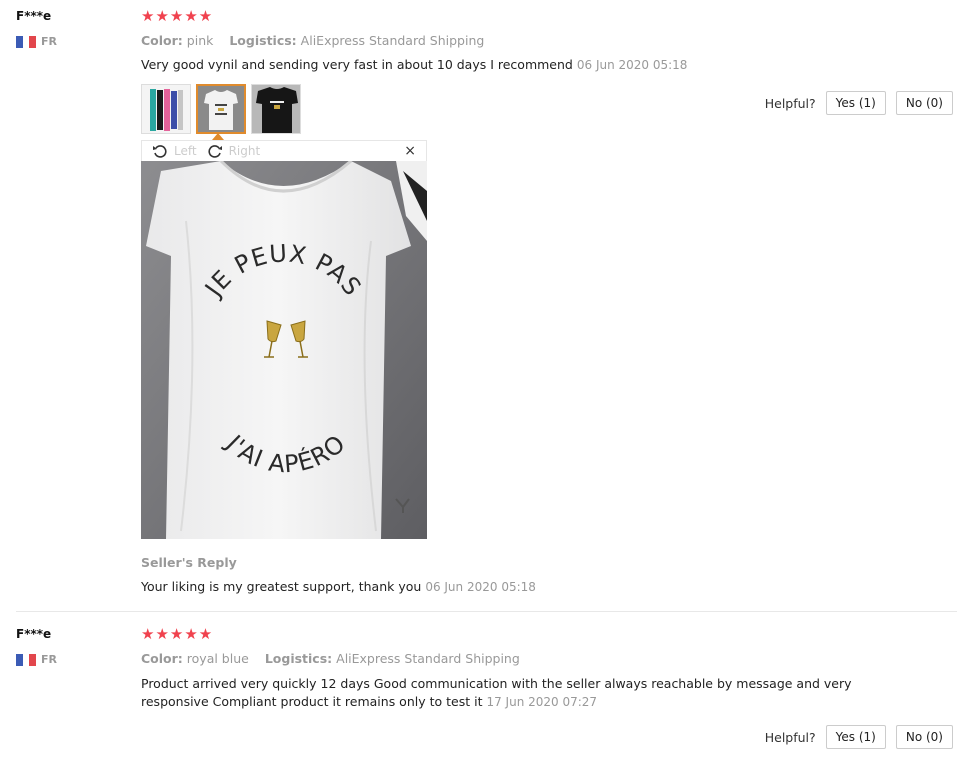 The height and width of the screenshot is (757, 957). What do you see at coordinates (217, 658) in the screenshot?
I see `color-value: royal blue` at bounding box center [217, 658].